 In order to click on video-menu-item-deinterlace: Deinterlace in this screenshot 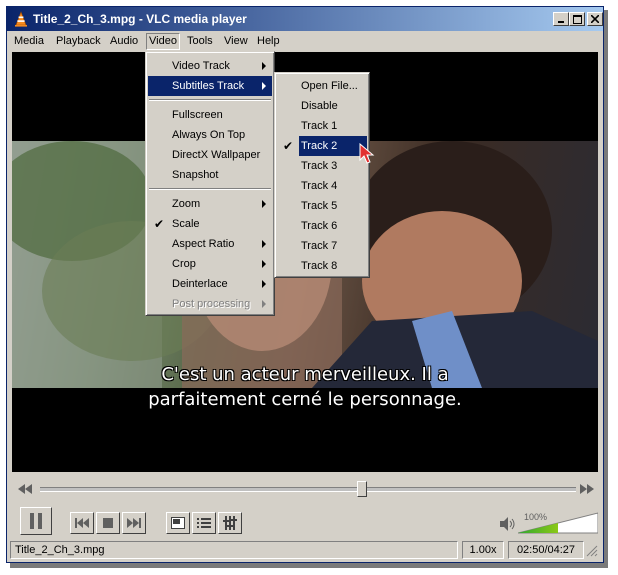, I will do `click(210, 284)`.